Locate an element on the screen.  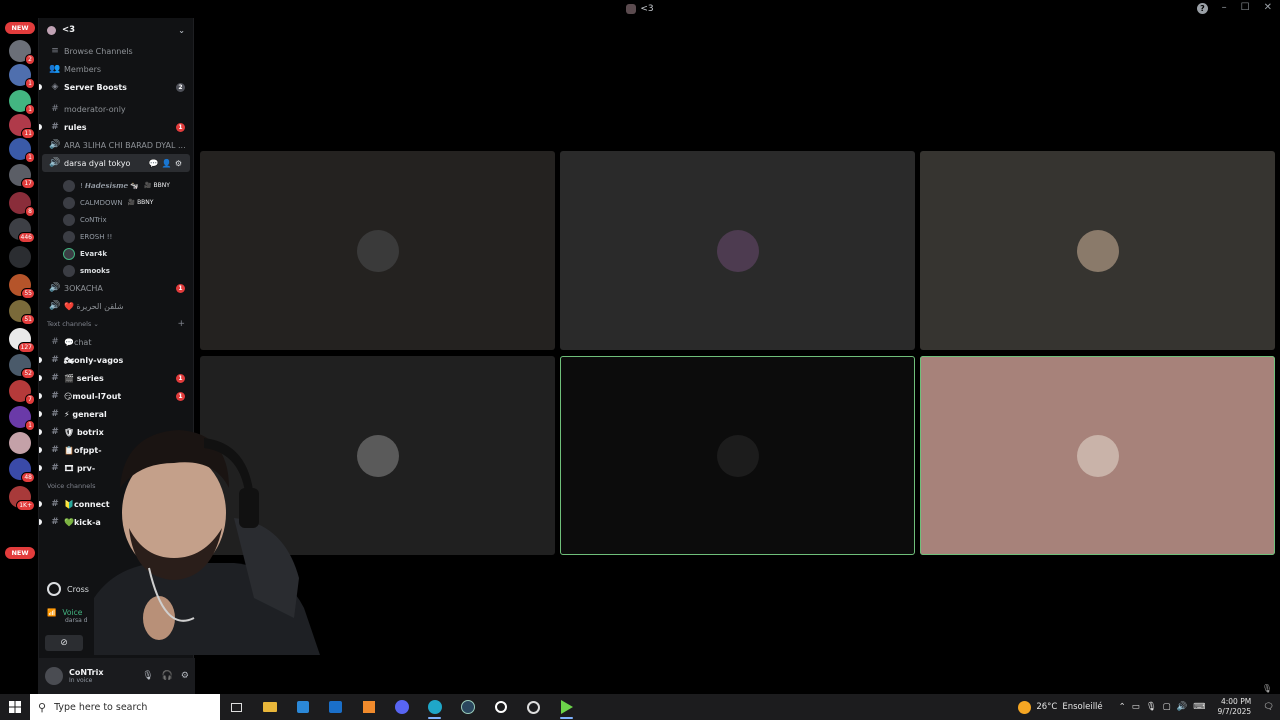
server-icon: 55 is located at coordinates (22, 286).